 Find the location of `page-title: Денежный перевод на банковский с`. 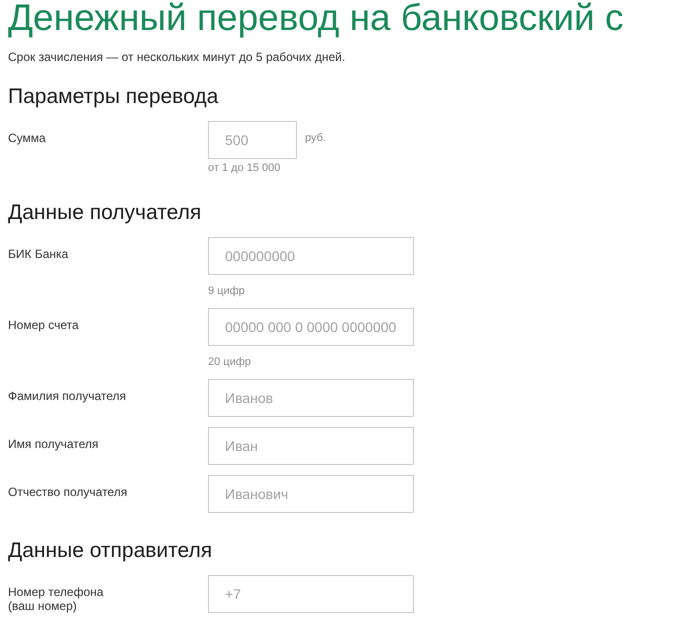

page-title: Денежный перевод на банковский с is located at coordinates (316, 19).